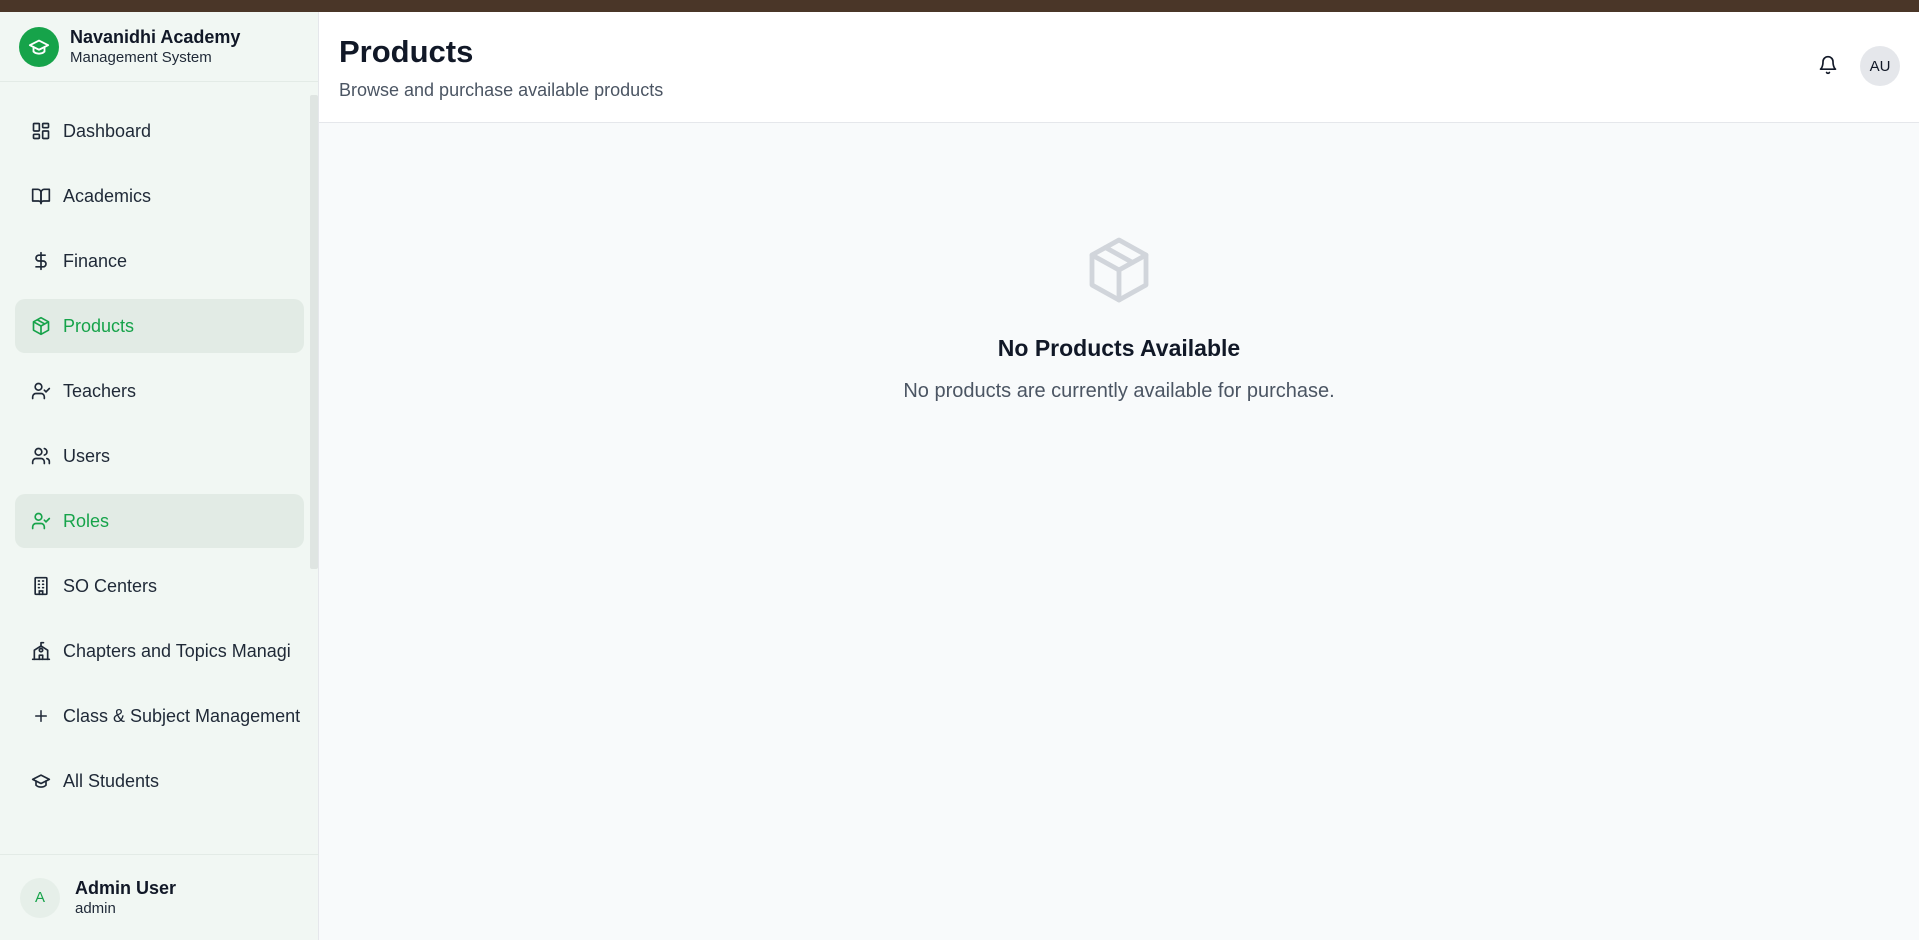 The width and height of the screenshot is (1919, 940). What do you see at coordinates (159, 196) in the screenshot?
I see `sidebar-item-academics: Academics` at bounding box center [159, 196].